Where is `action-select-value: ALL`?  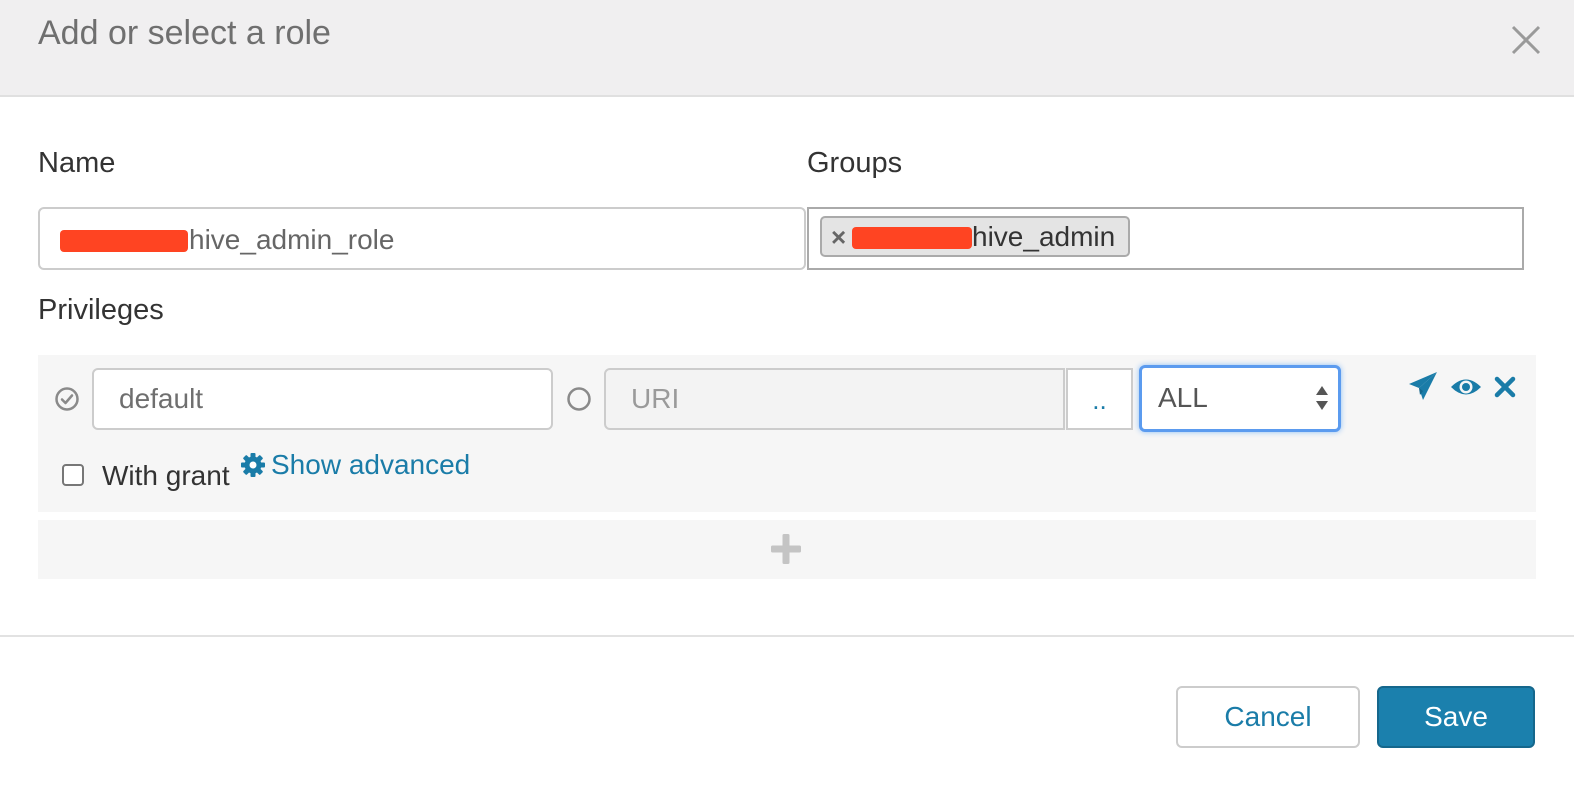
action-select-value: ALL is located at coordinates (1183, 397).